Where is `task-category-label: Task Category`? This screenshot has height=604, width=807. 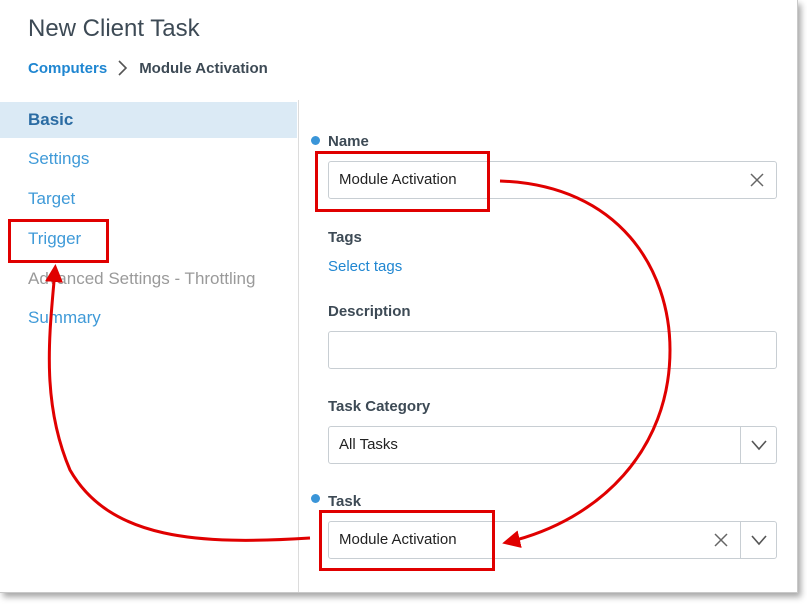 task-category-label: Task Category is located at coordinates (379, 406).